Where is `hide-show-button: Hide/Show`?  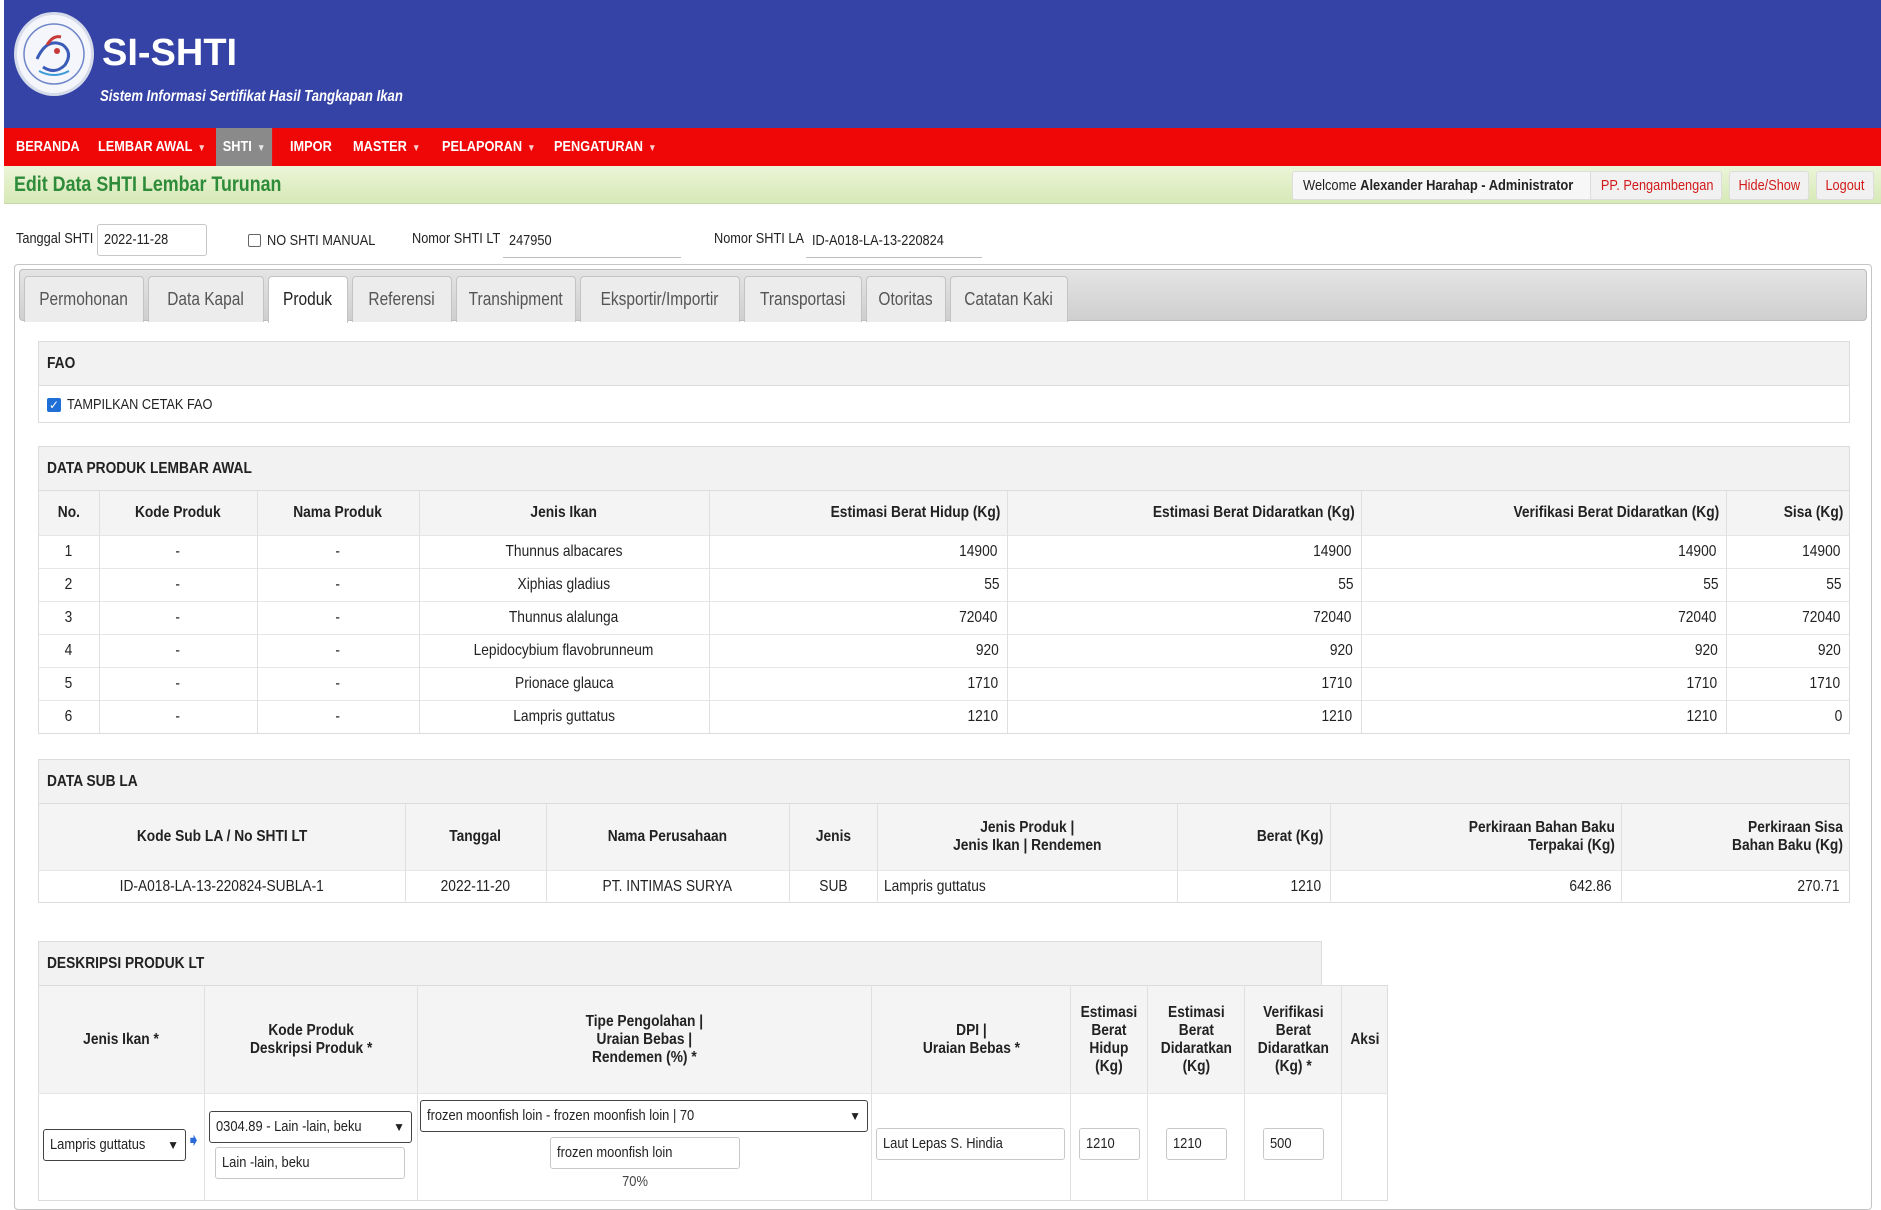
hide-show-button: Hide/Show is located at coordinates (1769, 185).